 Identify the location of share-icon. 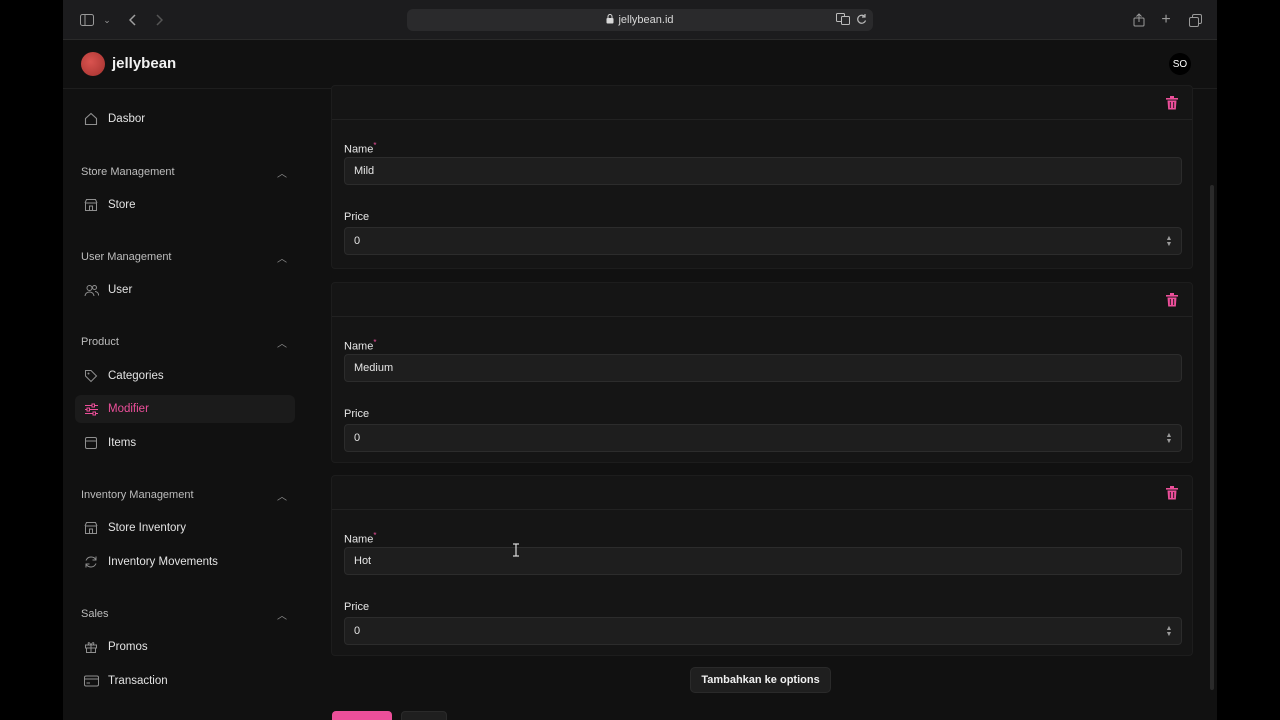
(1139, 20).